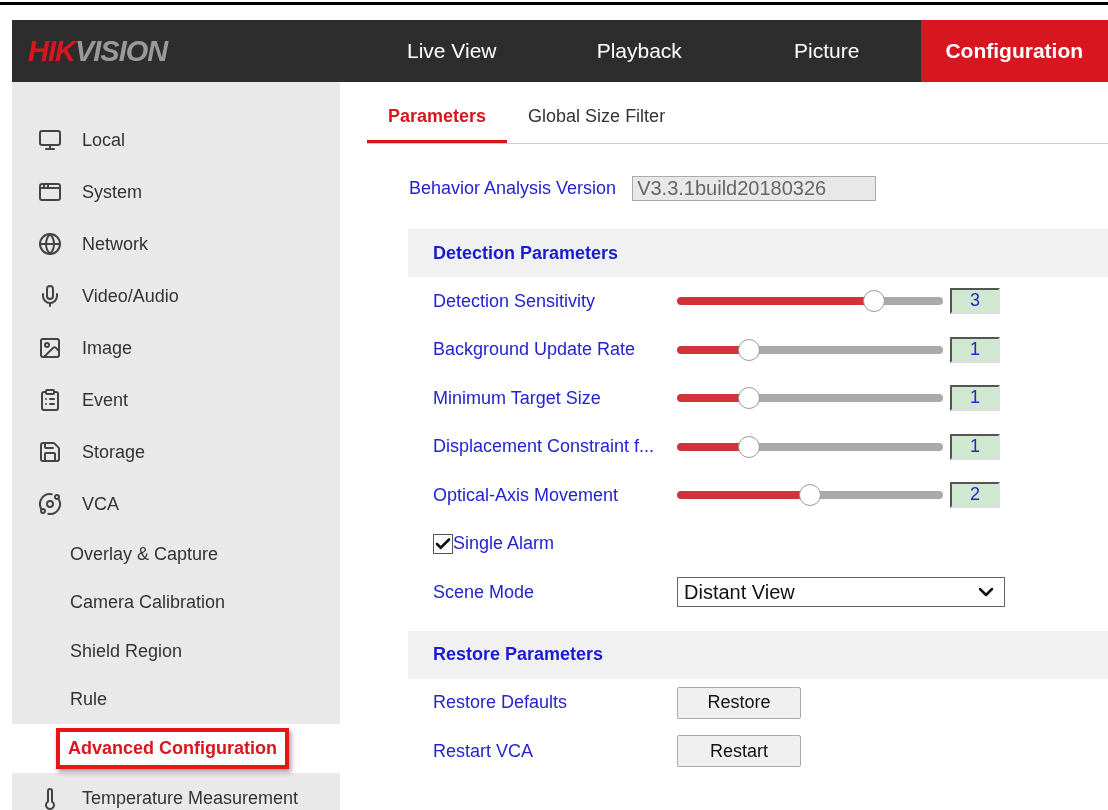 This screenshot has height=810, width=1108. What do you see at coordinates (176, 244) in the screenshot?
I see `sidebar-item: Network` at bounding box center [176, 244].